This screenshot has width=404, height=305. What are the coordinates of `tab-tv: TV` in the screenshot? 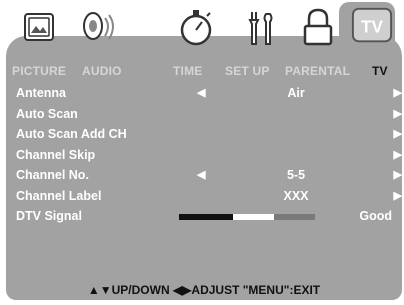 It's located at (380, 71).